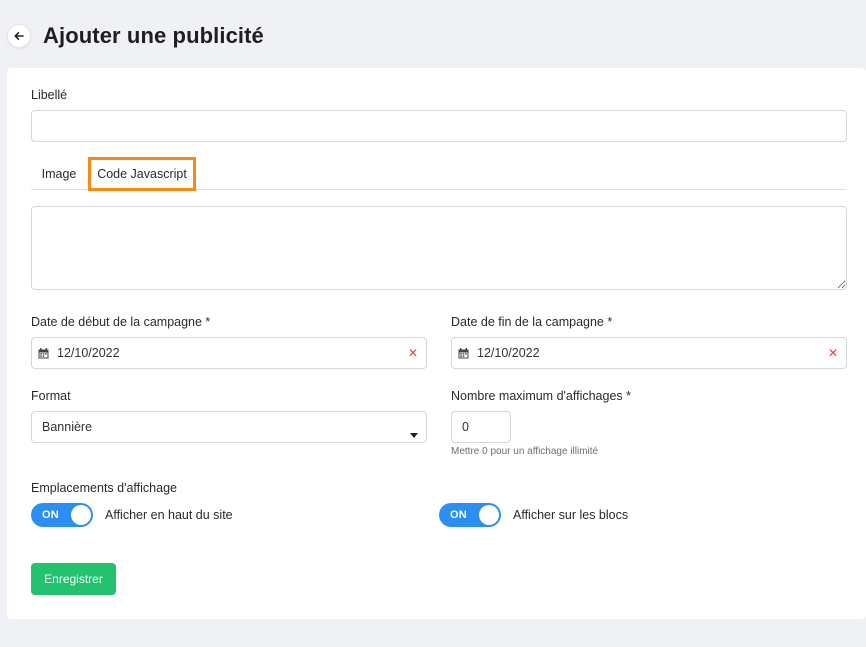 The image size is (866, 647). I want to click on page-header: Ajouter une publicité, so click(135, 36).